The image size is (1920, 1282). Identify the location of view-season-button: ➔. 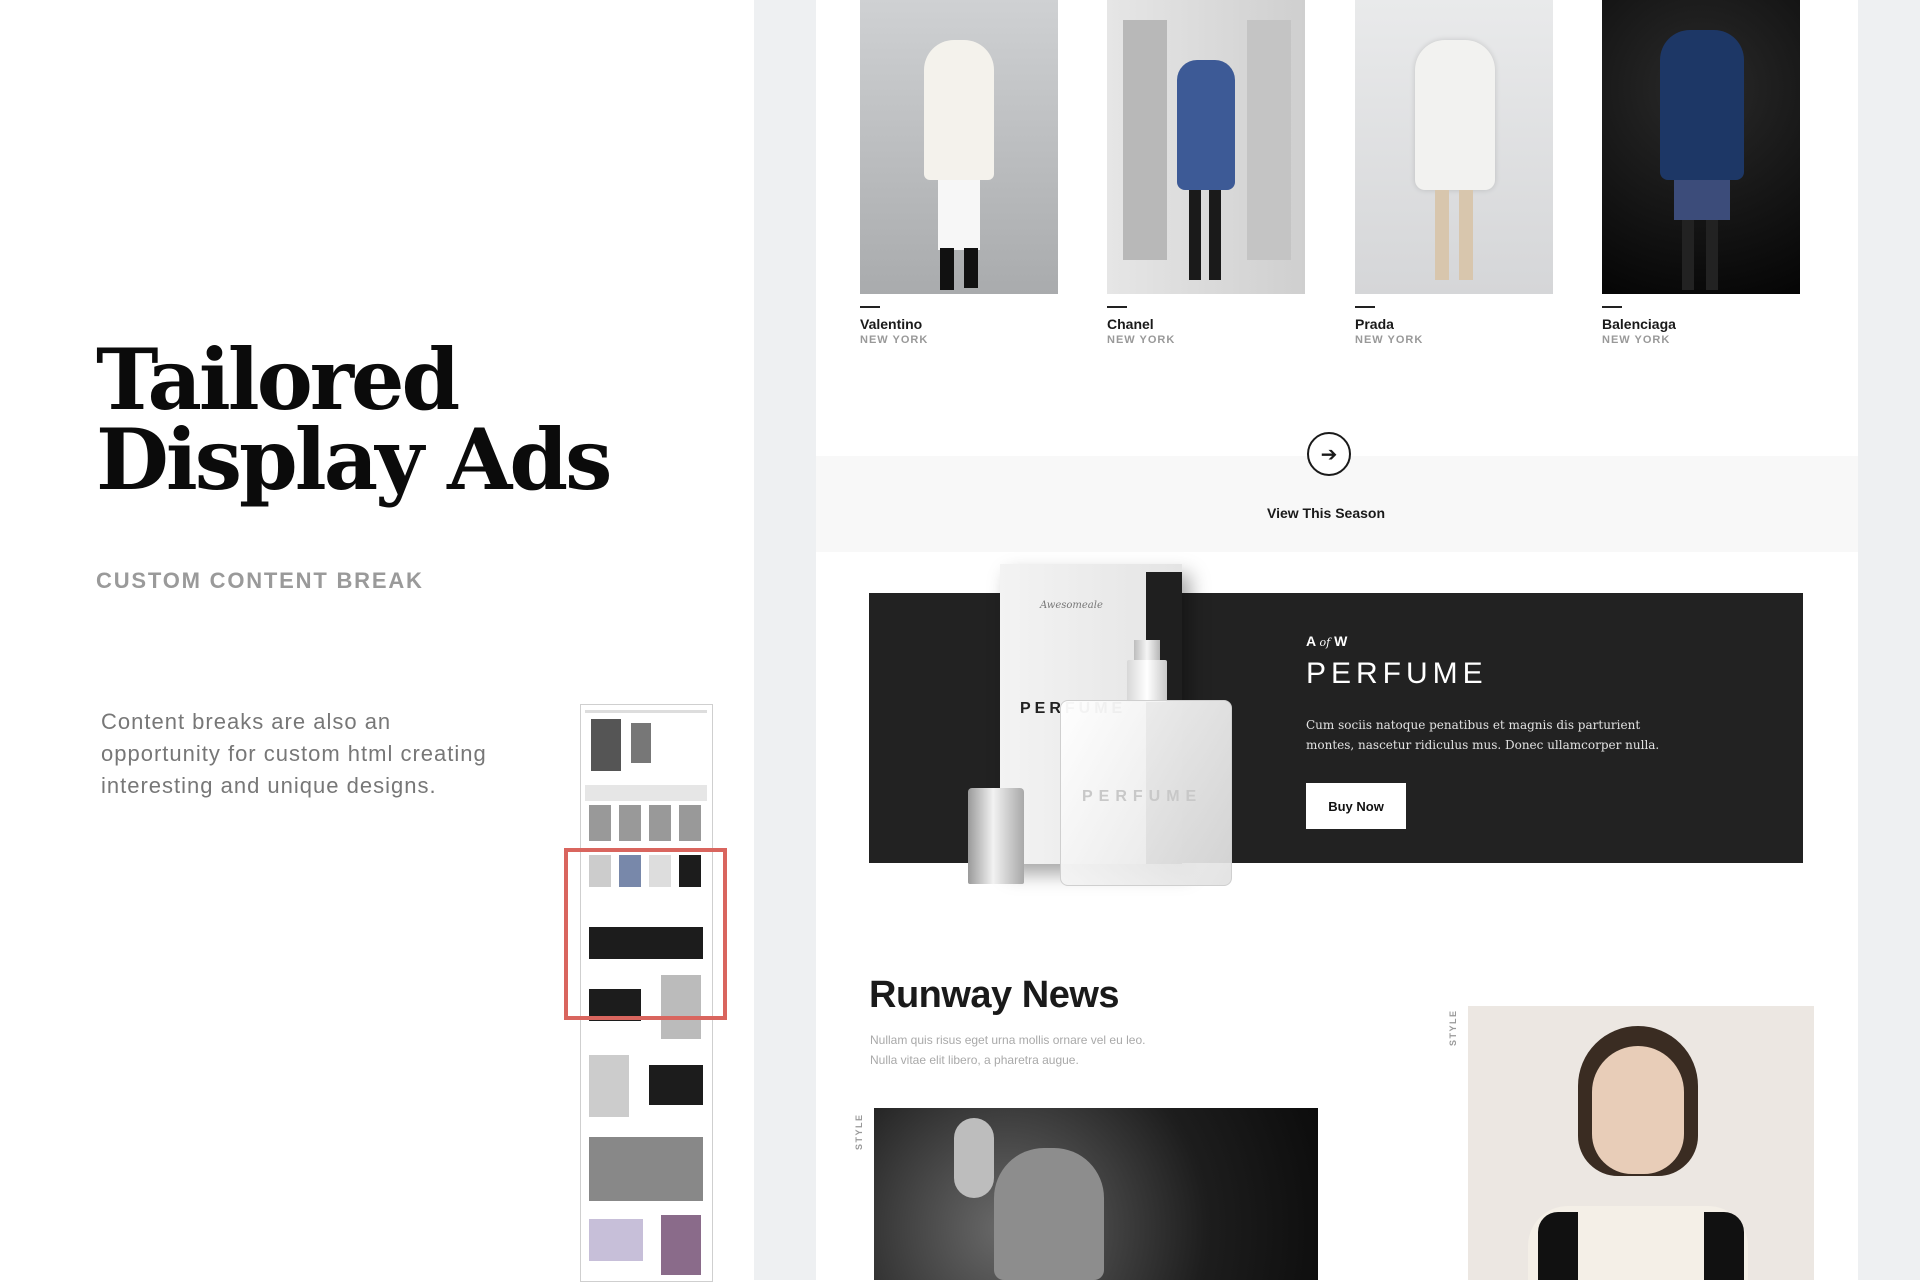
(1329, 454).